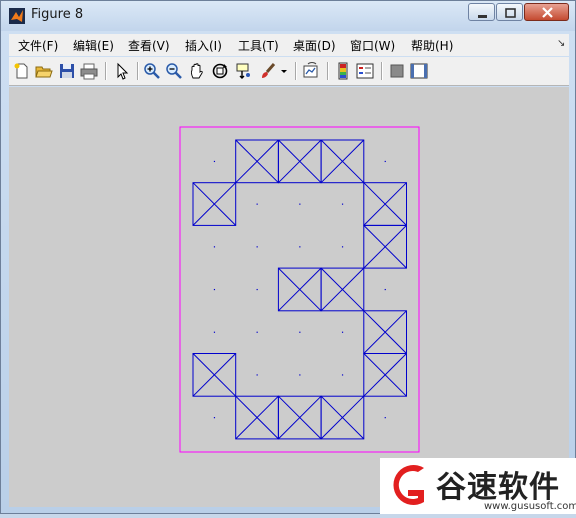 Image resolution: width=576 pixels, height=518 pixels. I want to click on menu-desktop: 桌面(D), so click(314, 45).